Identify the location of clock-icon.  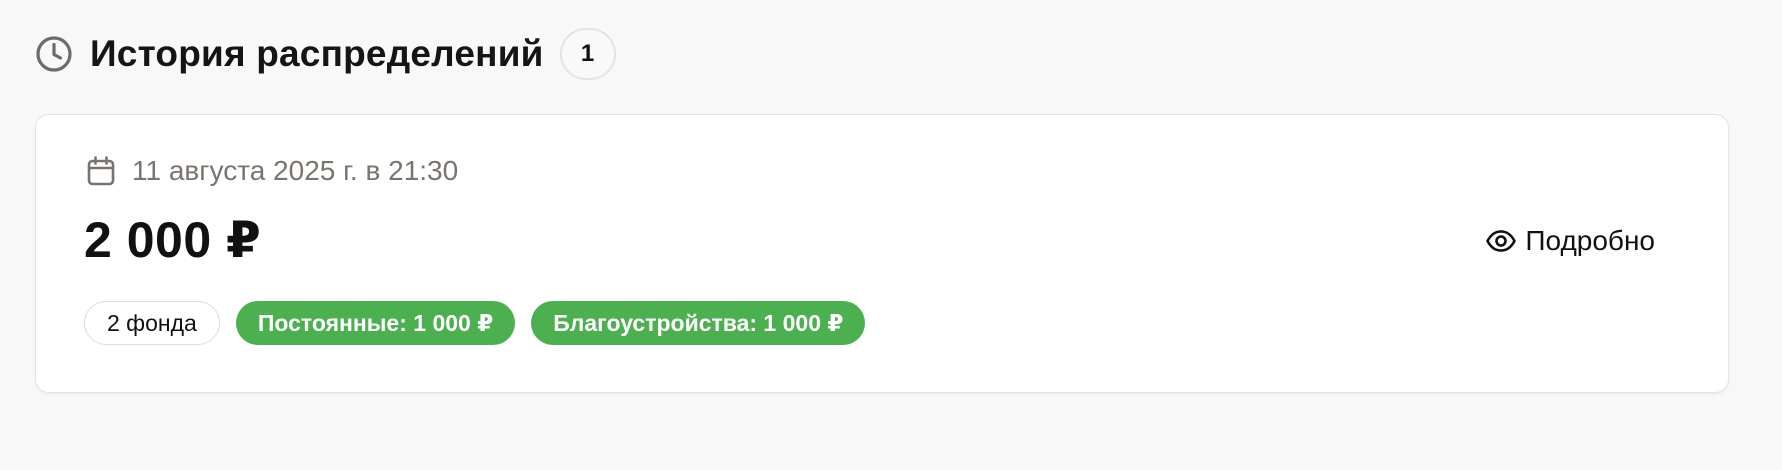
(54, 54).